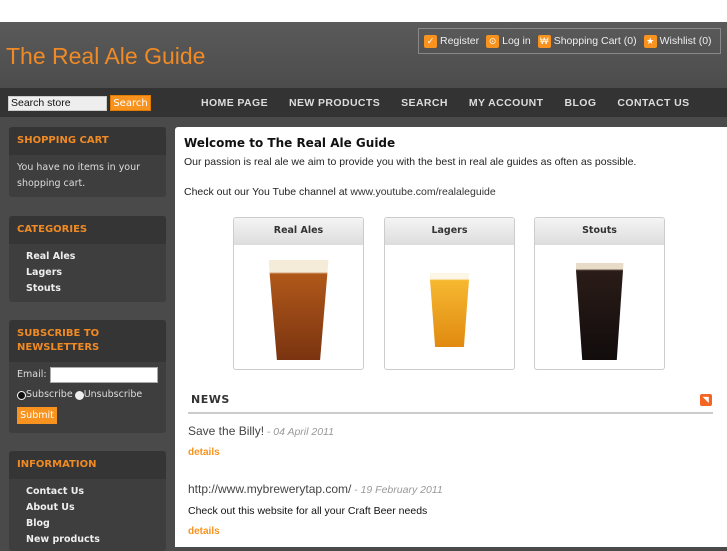 The width and height of the screenshot is (727, 551). Describe the element at coordinates (130, 103) in the screenshot. I see `search-button: Search` at that location.